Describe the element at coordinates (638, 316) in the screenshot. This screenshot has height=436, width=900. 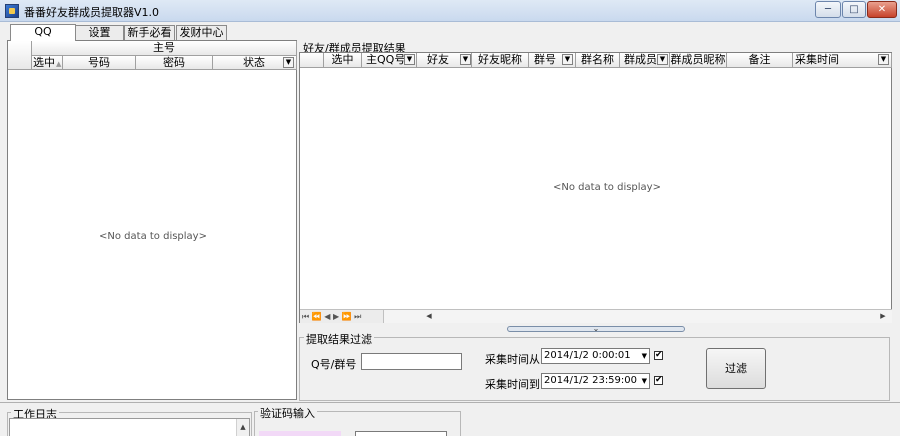
I see `horizontal-scrollbar: ◀ ▶` at that location.